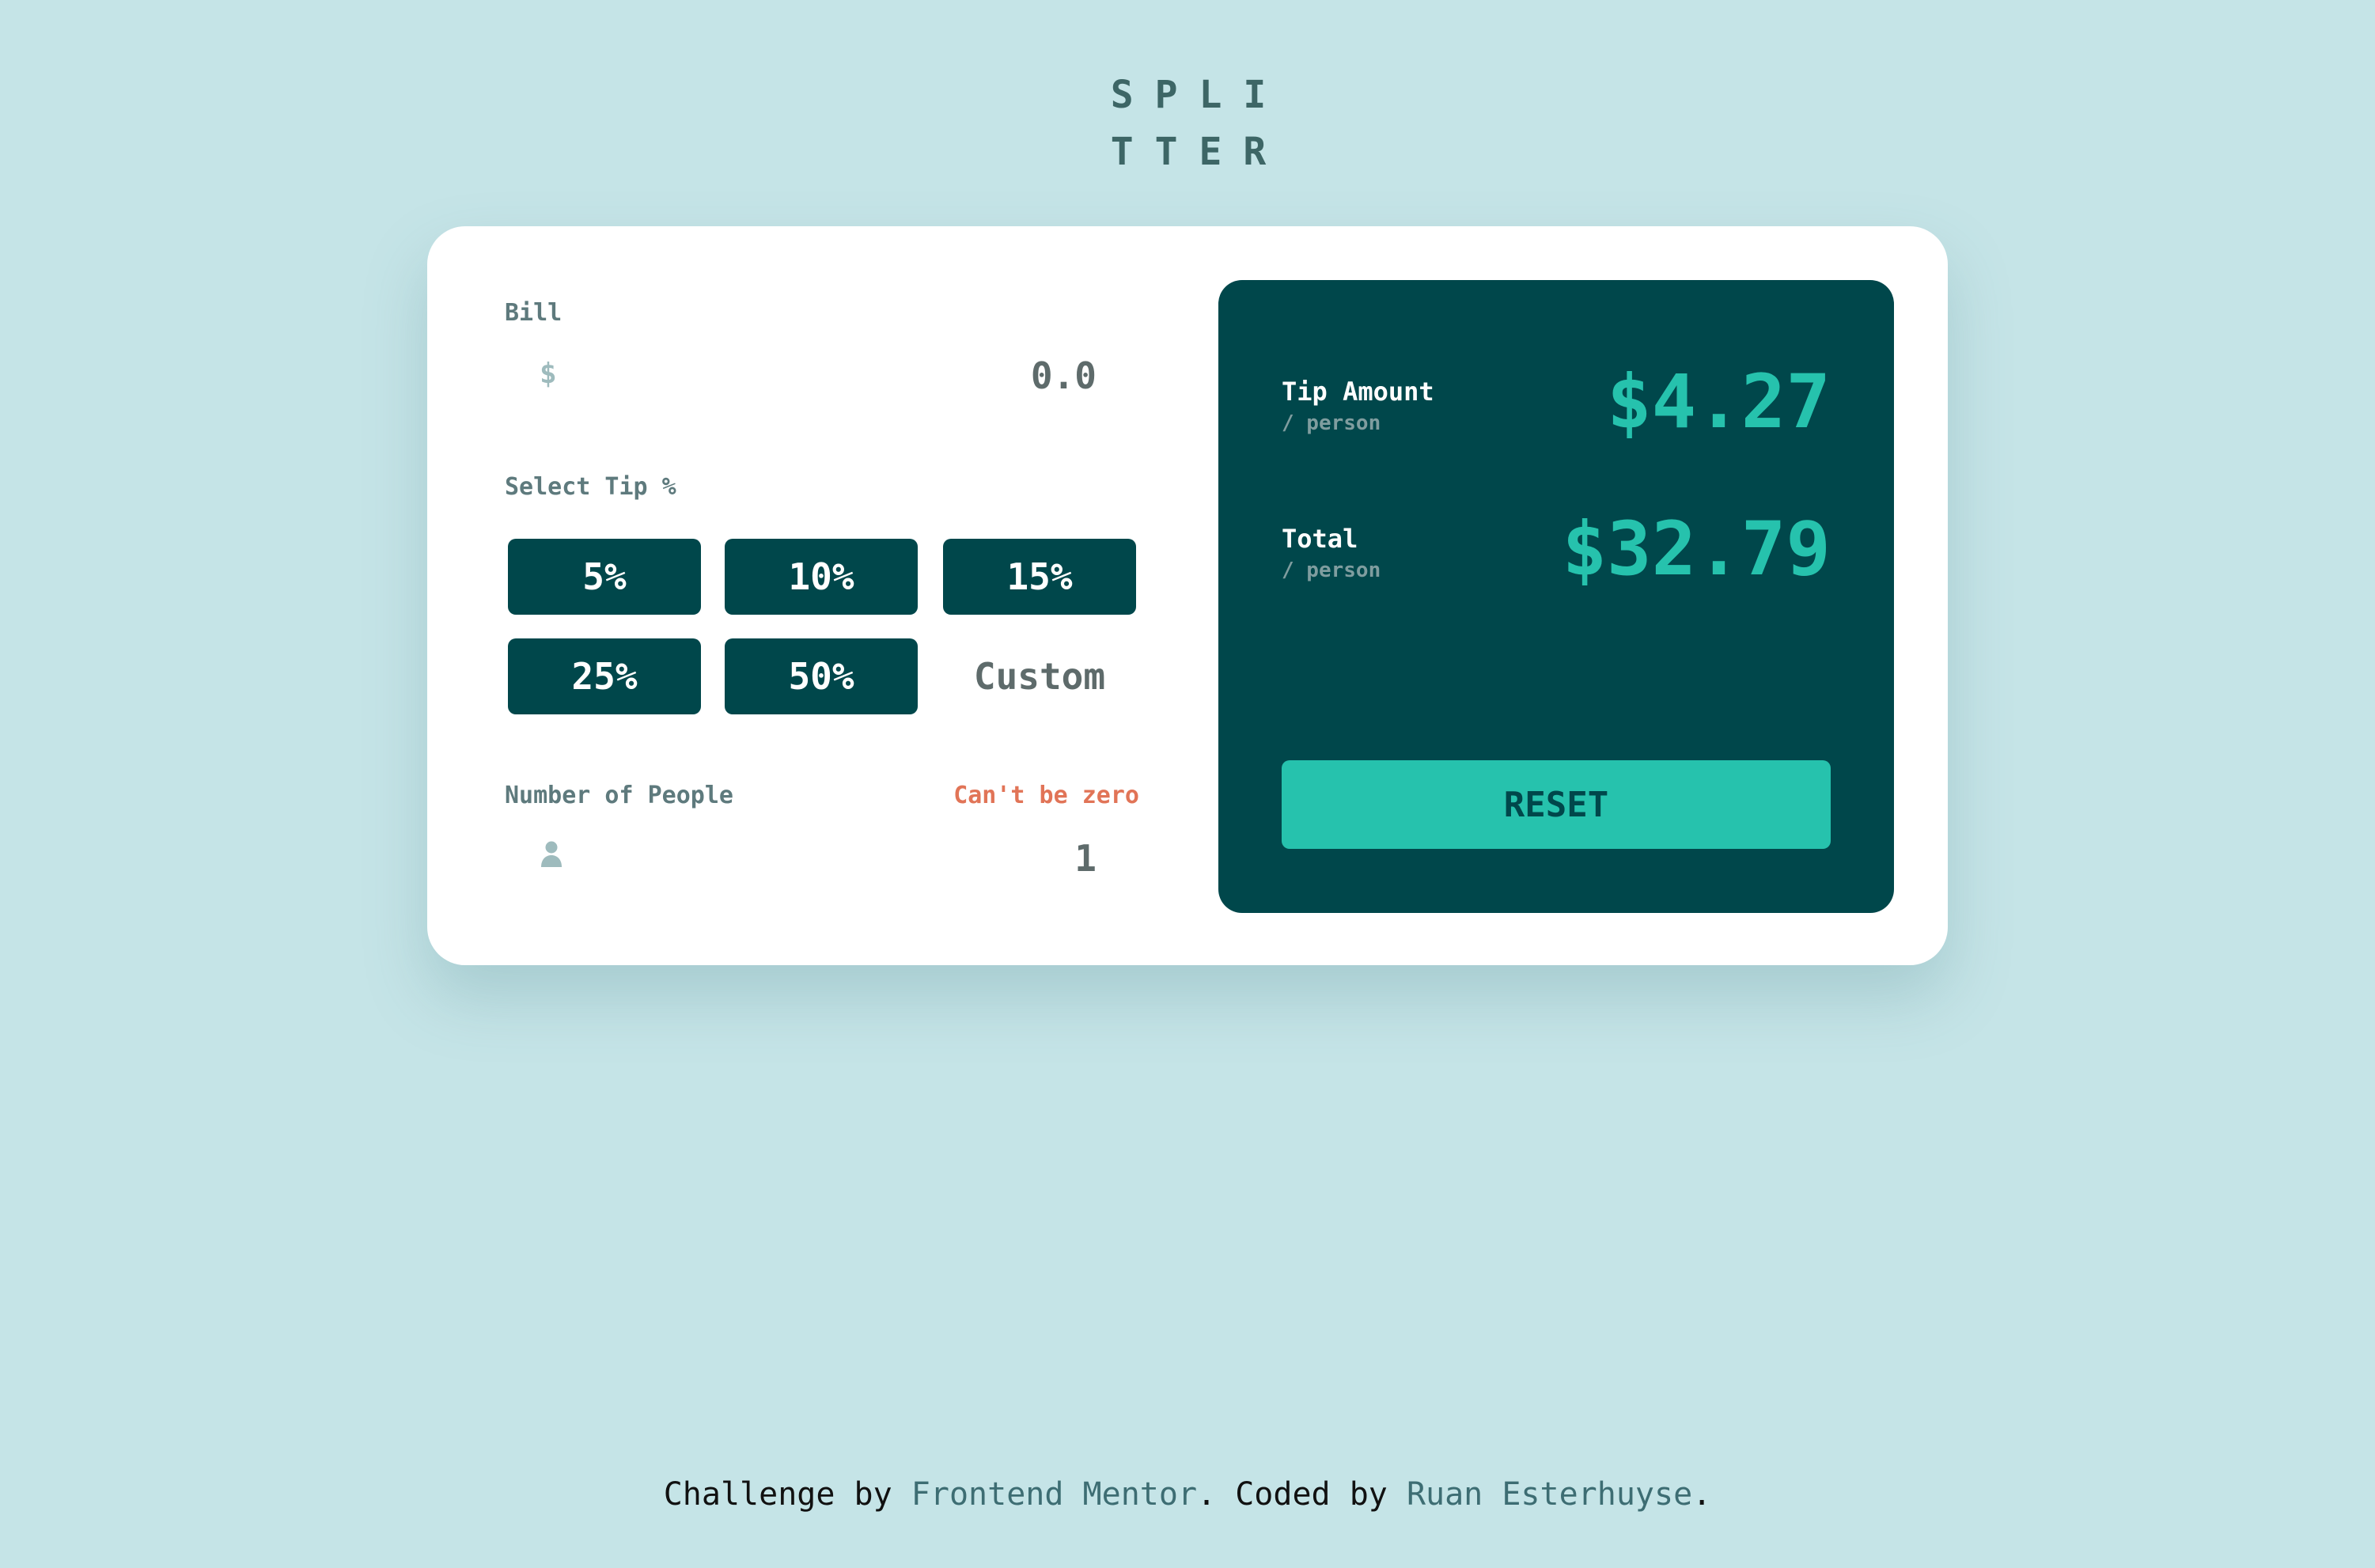 The height and width of the screenshot is (1568, 2375). What do you see at coordinates (821, 577) in the screenshot?
I see `tip-10-button: 10%` at bounding box center [821, 577].